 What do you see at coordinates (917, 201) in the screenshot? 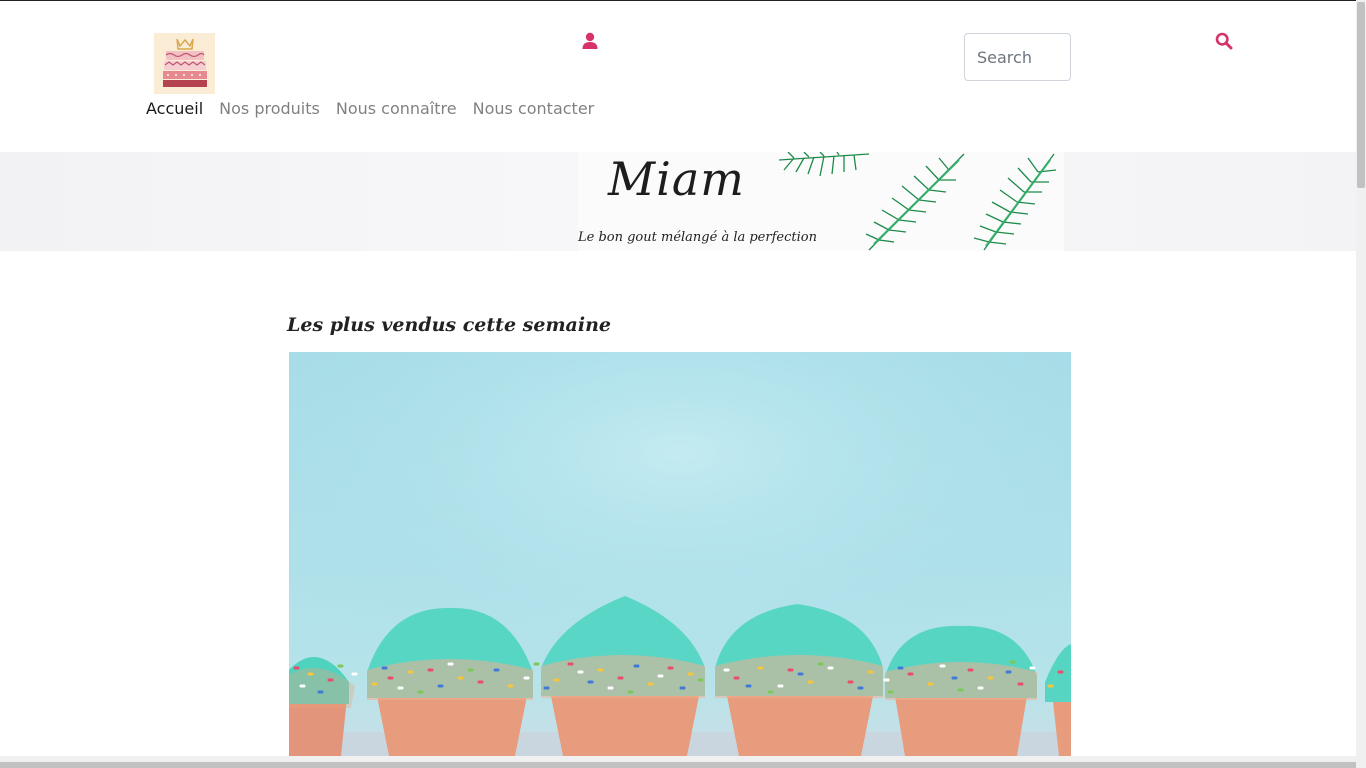
I see `pine-branch-decoration` at bounding box center [917, 201].